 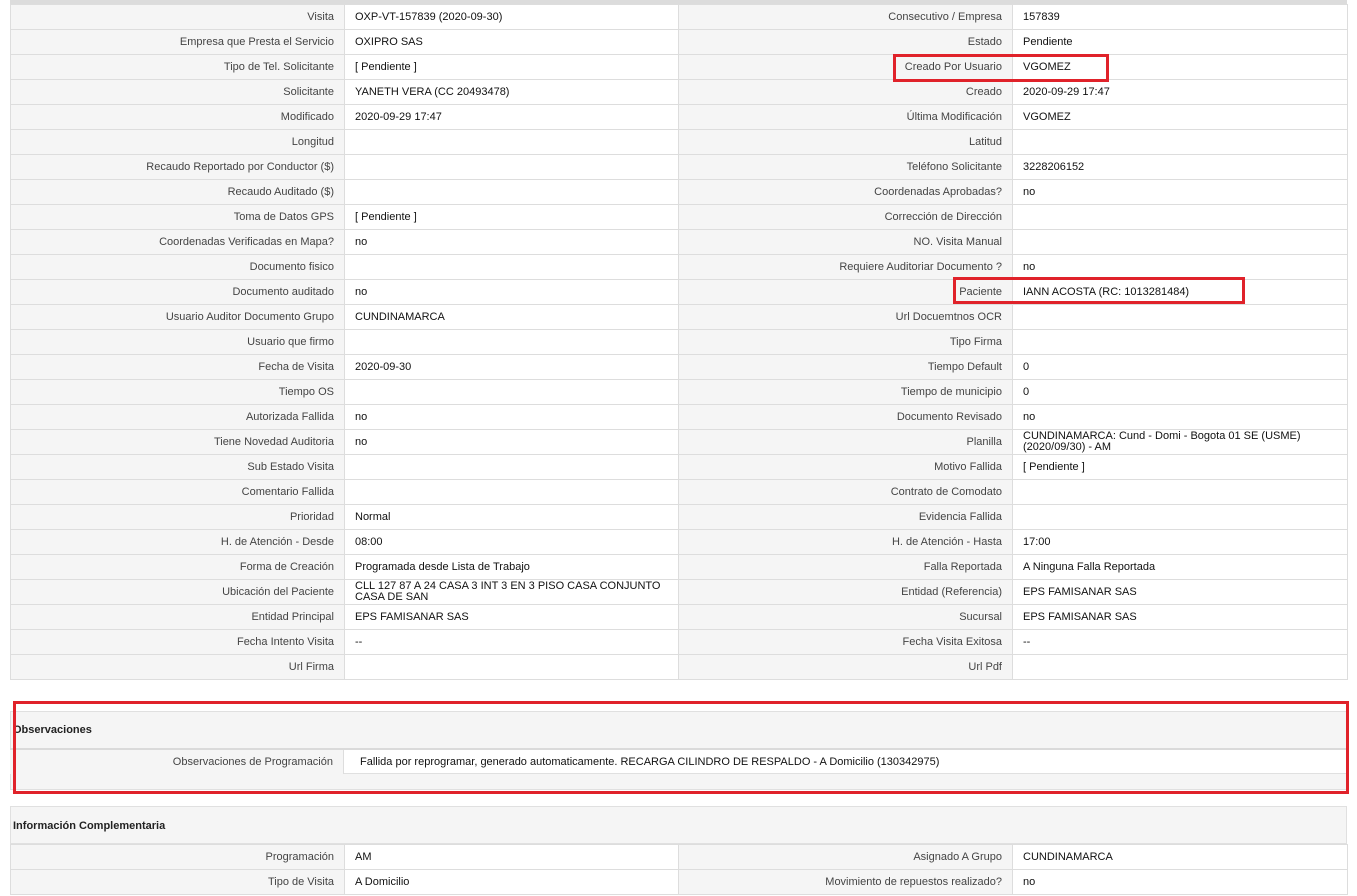 I want to click on latitud-value, so click(x=1180, y=142).